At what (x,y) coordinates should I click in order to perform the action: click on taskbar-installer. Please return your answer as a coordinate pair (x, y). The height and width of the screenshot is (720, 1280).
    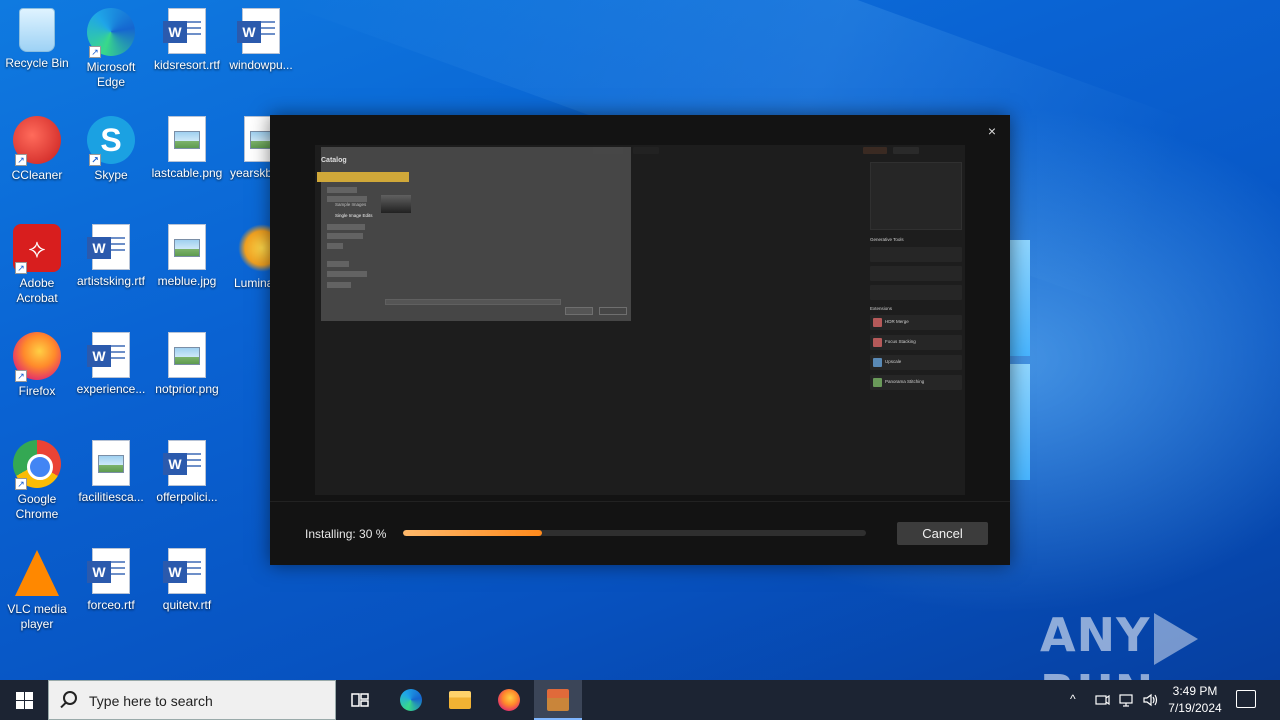
    Looking at the image, I should click on (558, 700).